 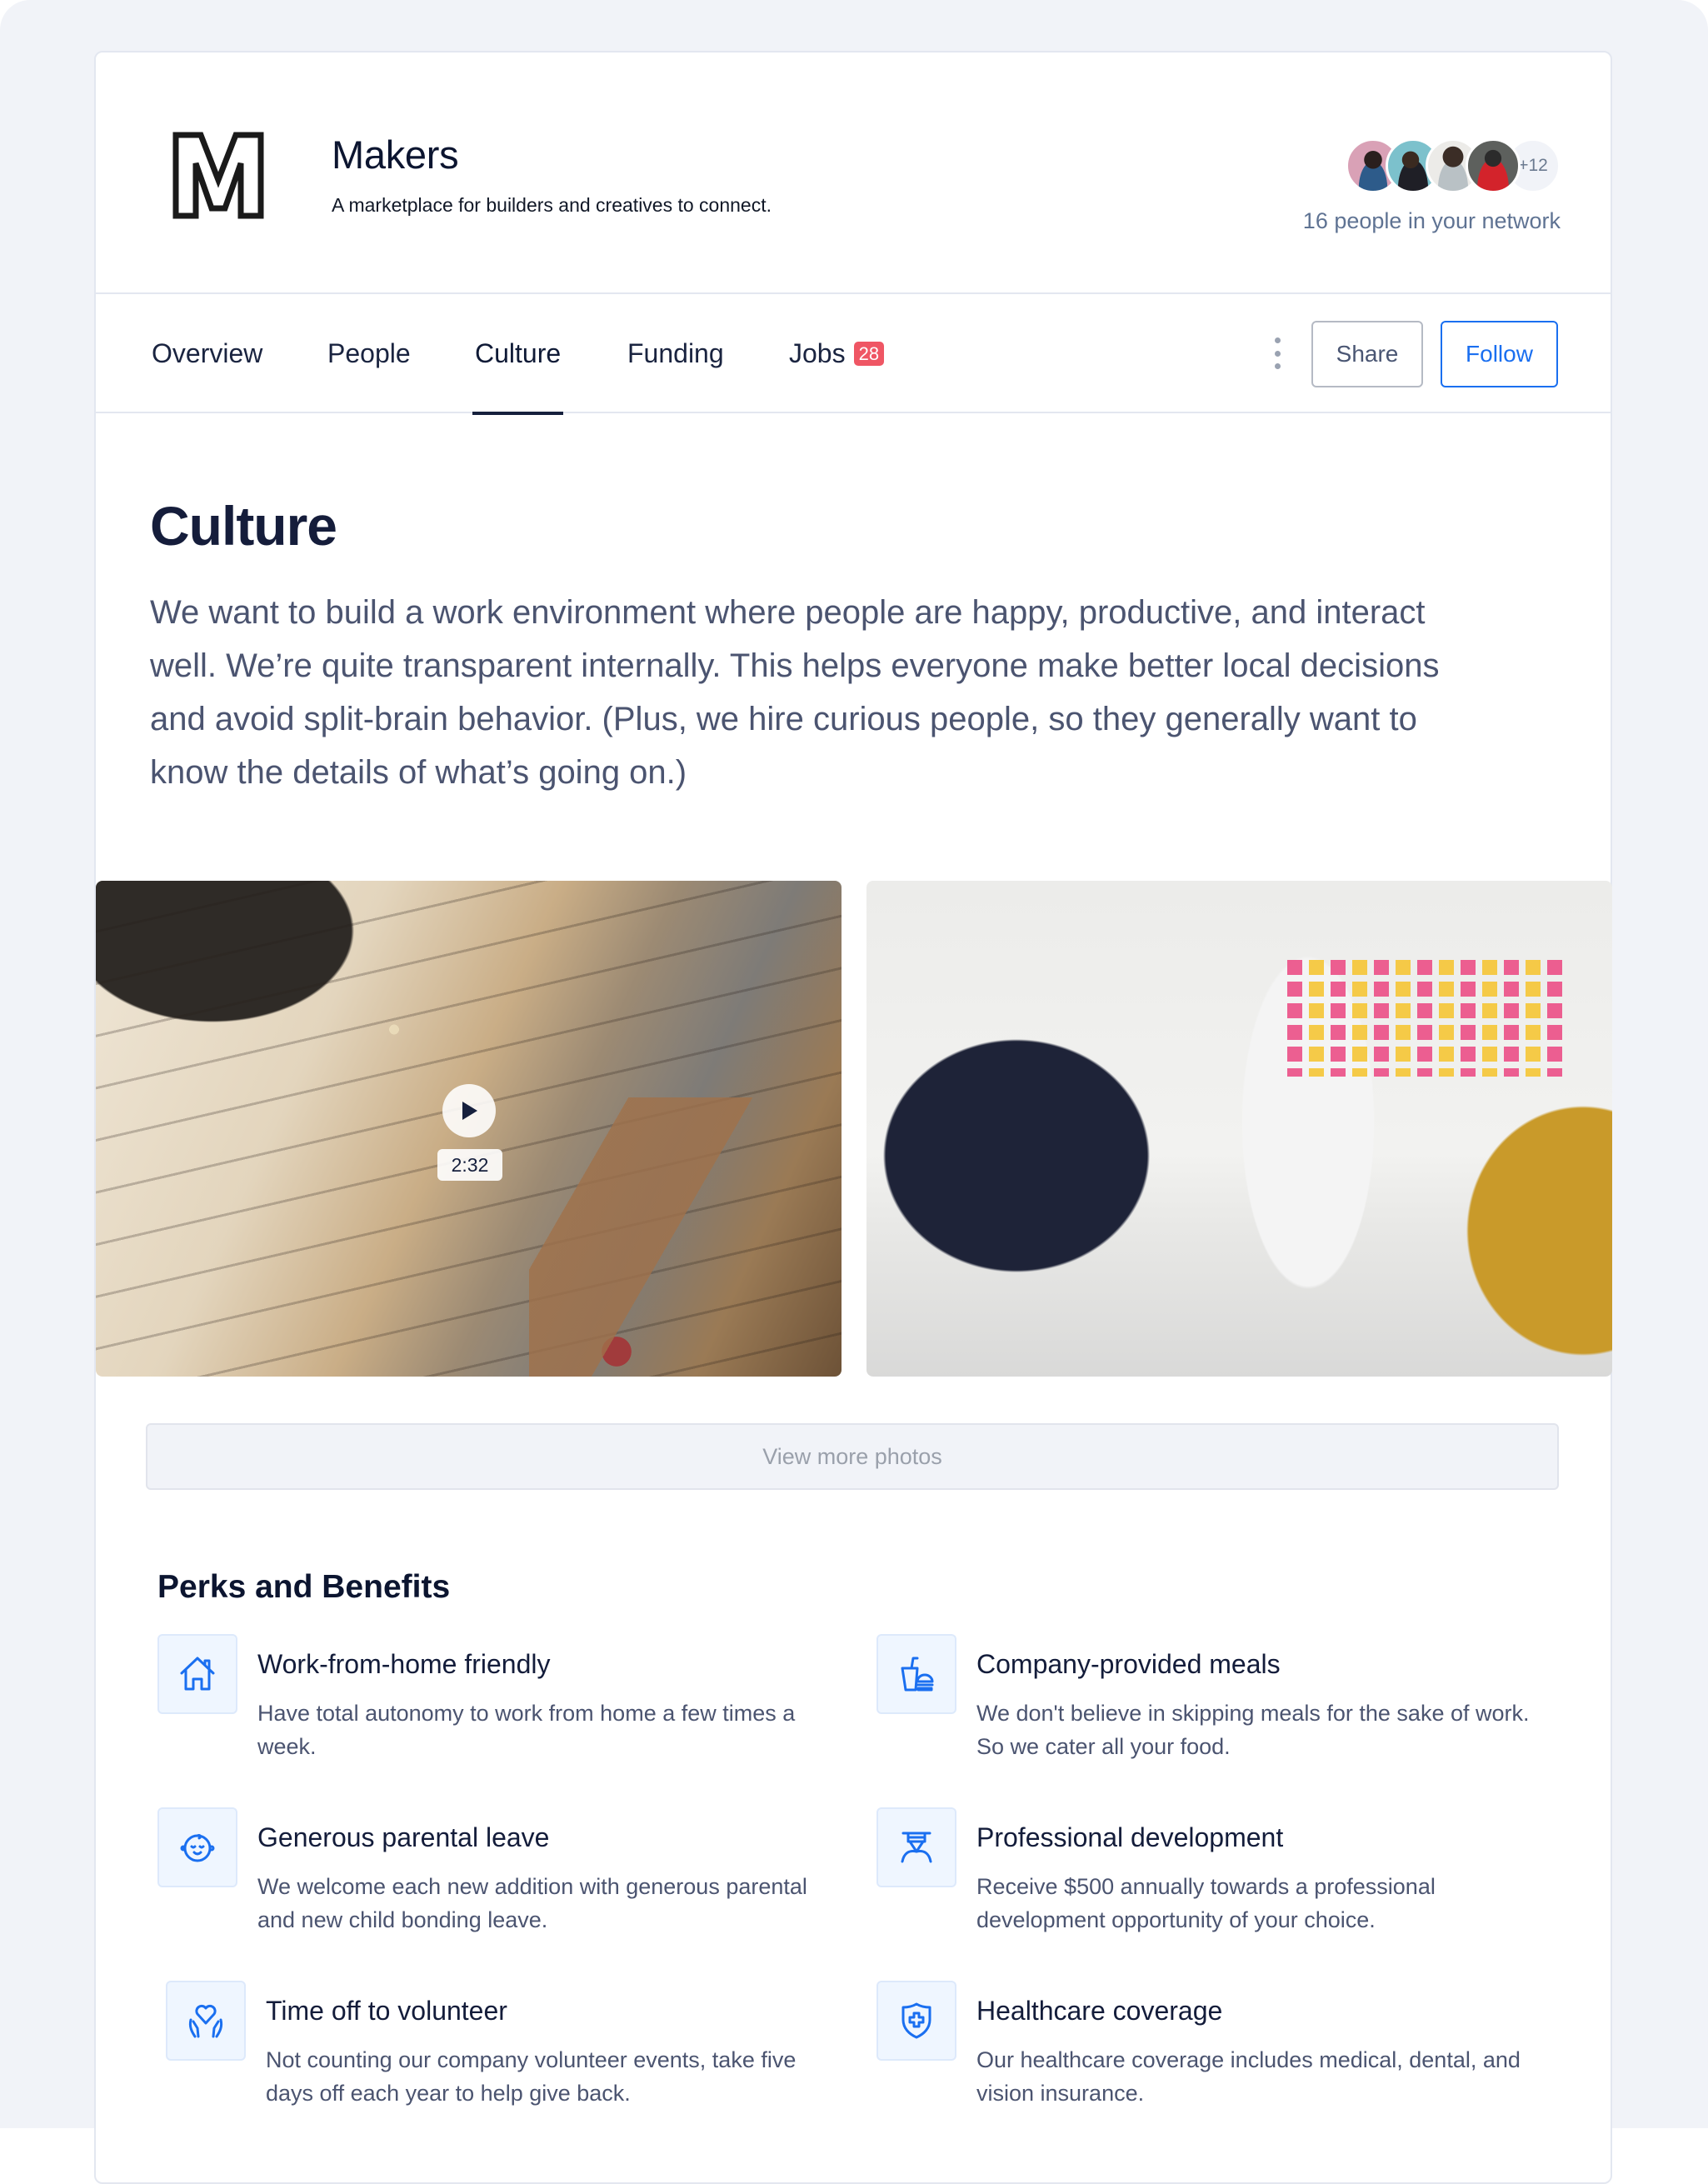 What do you see at coordinates (1130, 1837) in the screenshot?
I see `perk-title: Professional development` at bounding box center [1130, 1837].